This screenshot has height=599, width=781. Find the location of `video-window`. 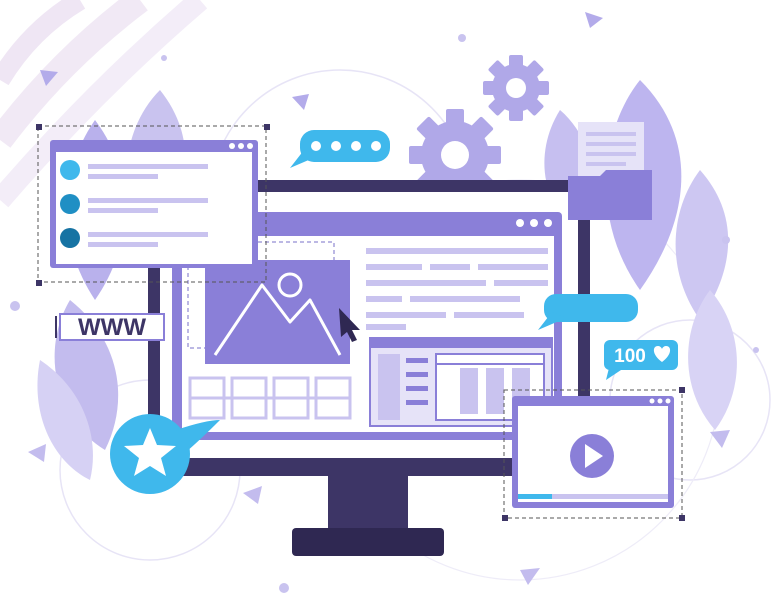

video-window is located at coordinates (593, 454).